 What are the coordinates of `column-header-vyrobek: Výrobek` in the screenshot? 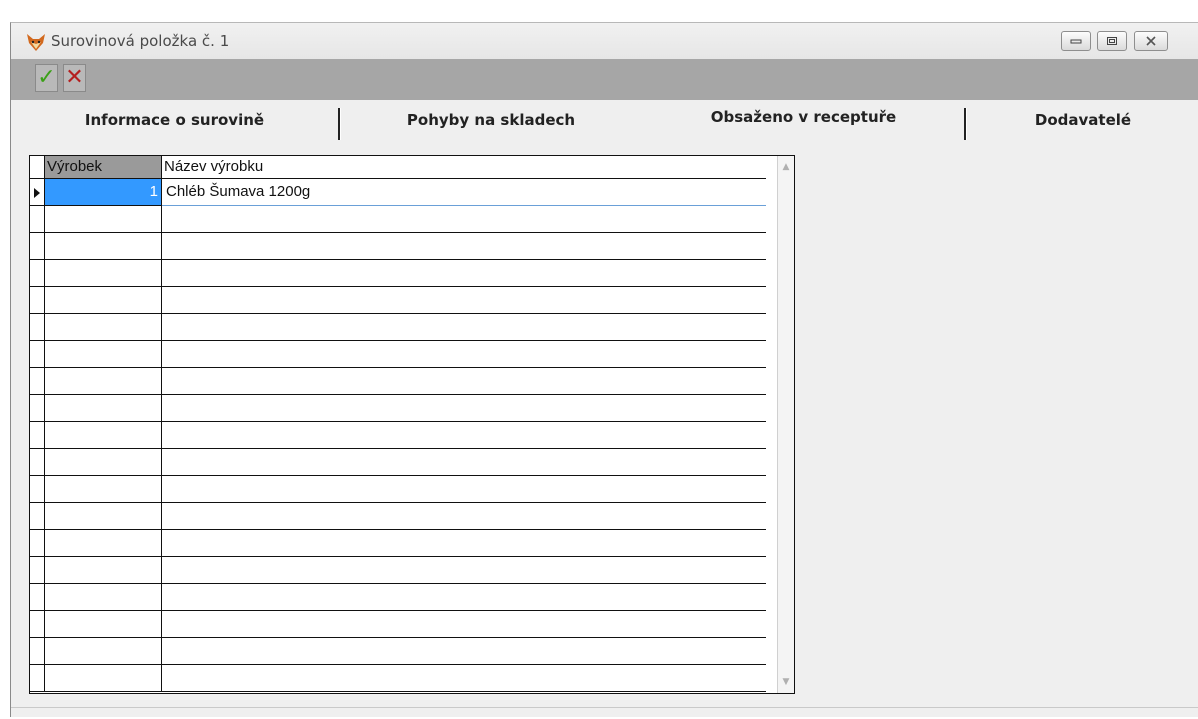 It's located at (103, 167).